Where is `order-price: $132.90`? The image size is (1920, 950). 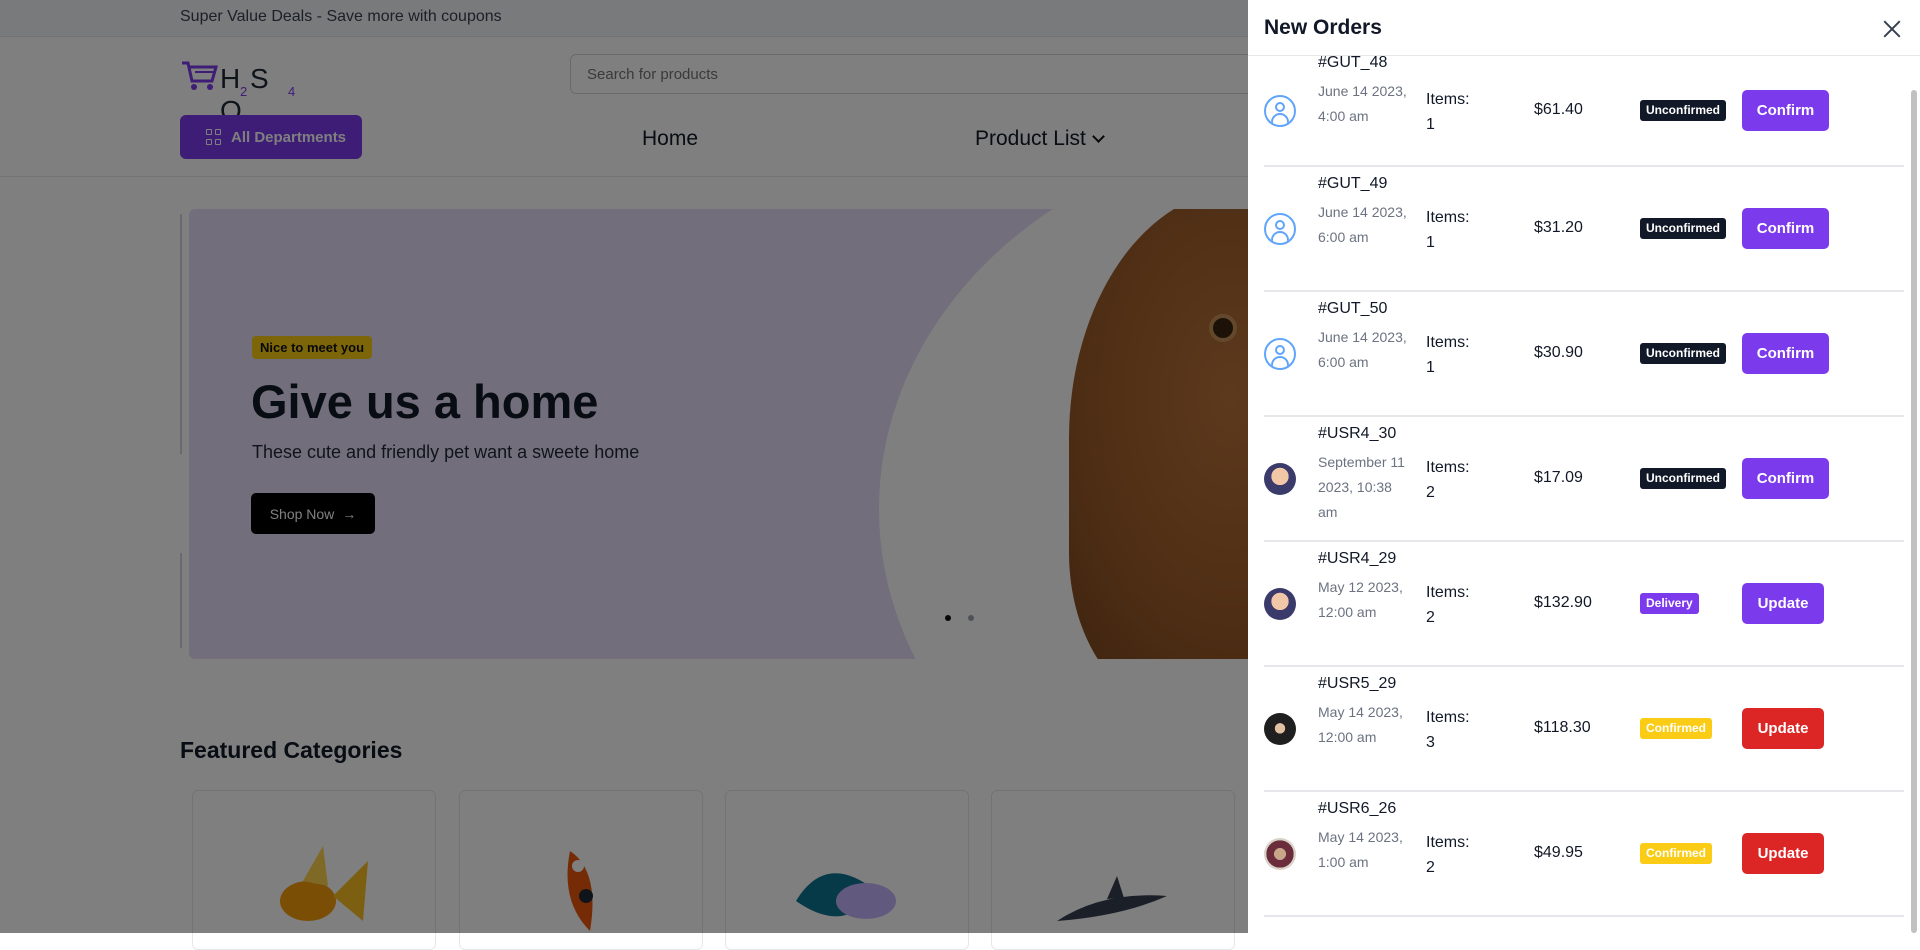 order-price: $132.90 is located at coordinates (1563, 602).